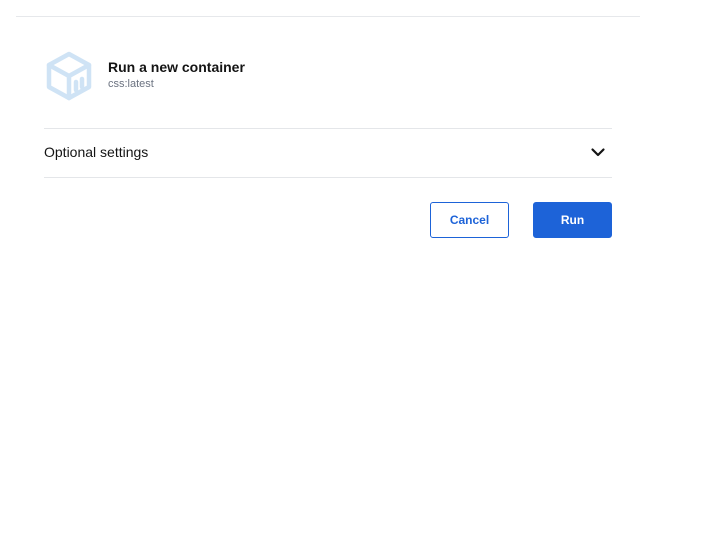 This screenshot has width=720, height=540. What do you see at coordinates (328, 16) in the screenshot?
I see `top-divider` at bounding box center [328, 16].